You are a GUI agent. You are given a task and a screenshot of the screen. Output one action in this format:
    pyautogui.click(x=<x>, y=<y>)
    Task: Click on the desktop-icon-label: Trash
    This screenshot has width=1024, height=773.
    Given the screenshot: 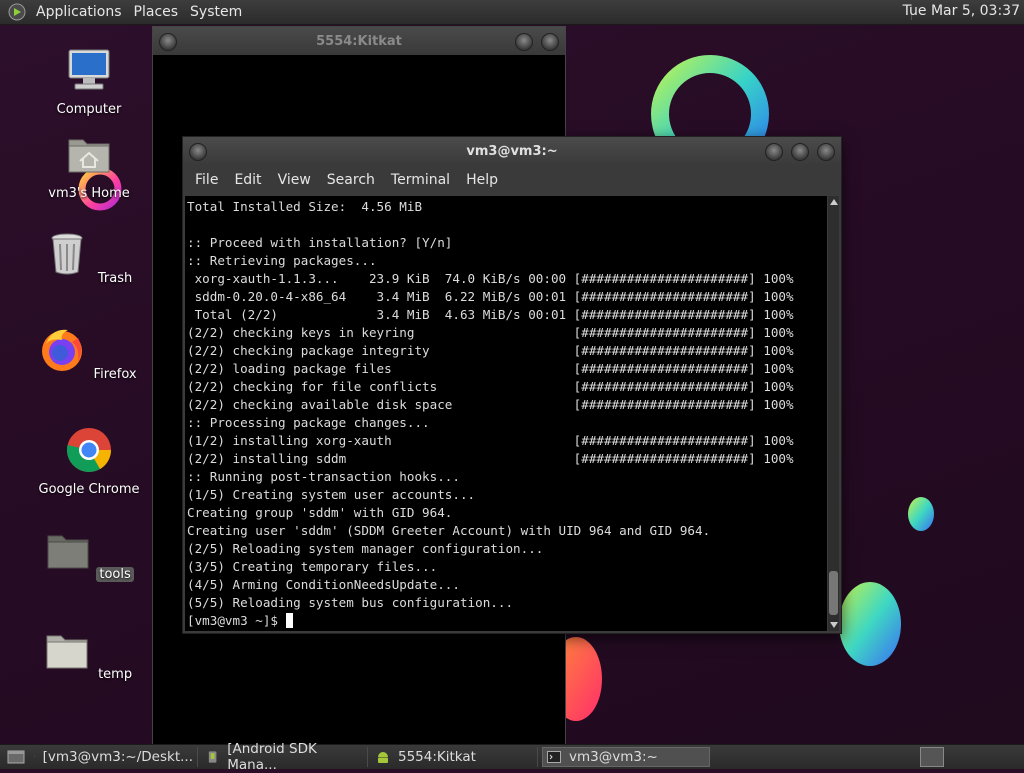 What is the action you would take?
    pyautogui.click(x=115, y=278)
    